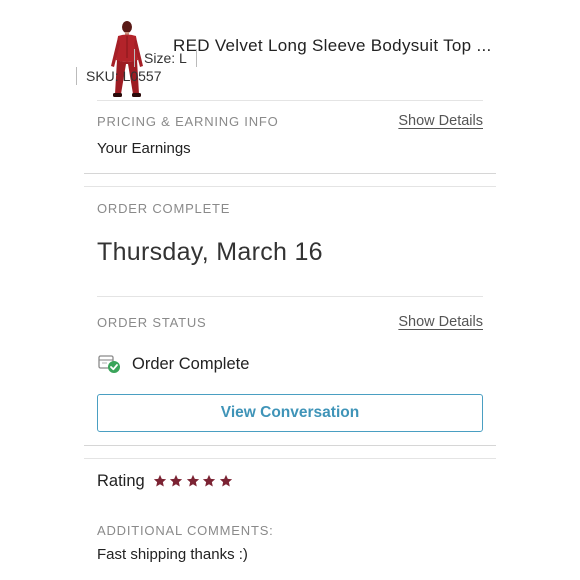 The image size is (580, 580). What do you see at coordinates (152, 322) in the screenshot?
I see `order-status-label: ORDER STATUS` at bounding box center [152, 322].